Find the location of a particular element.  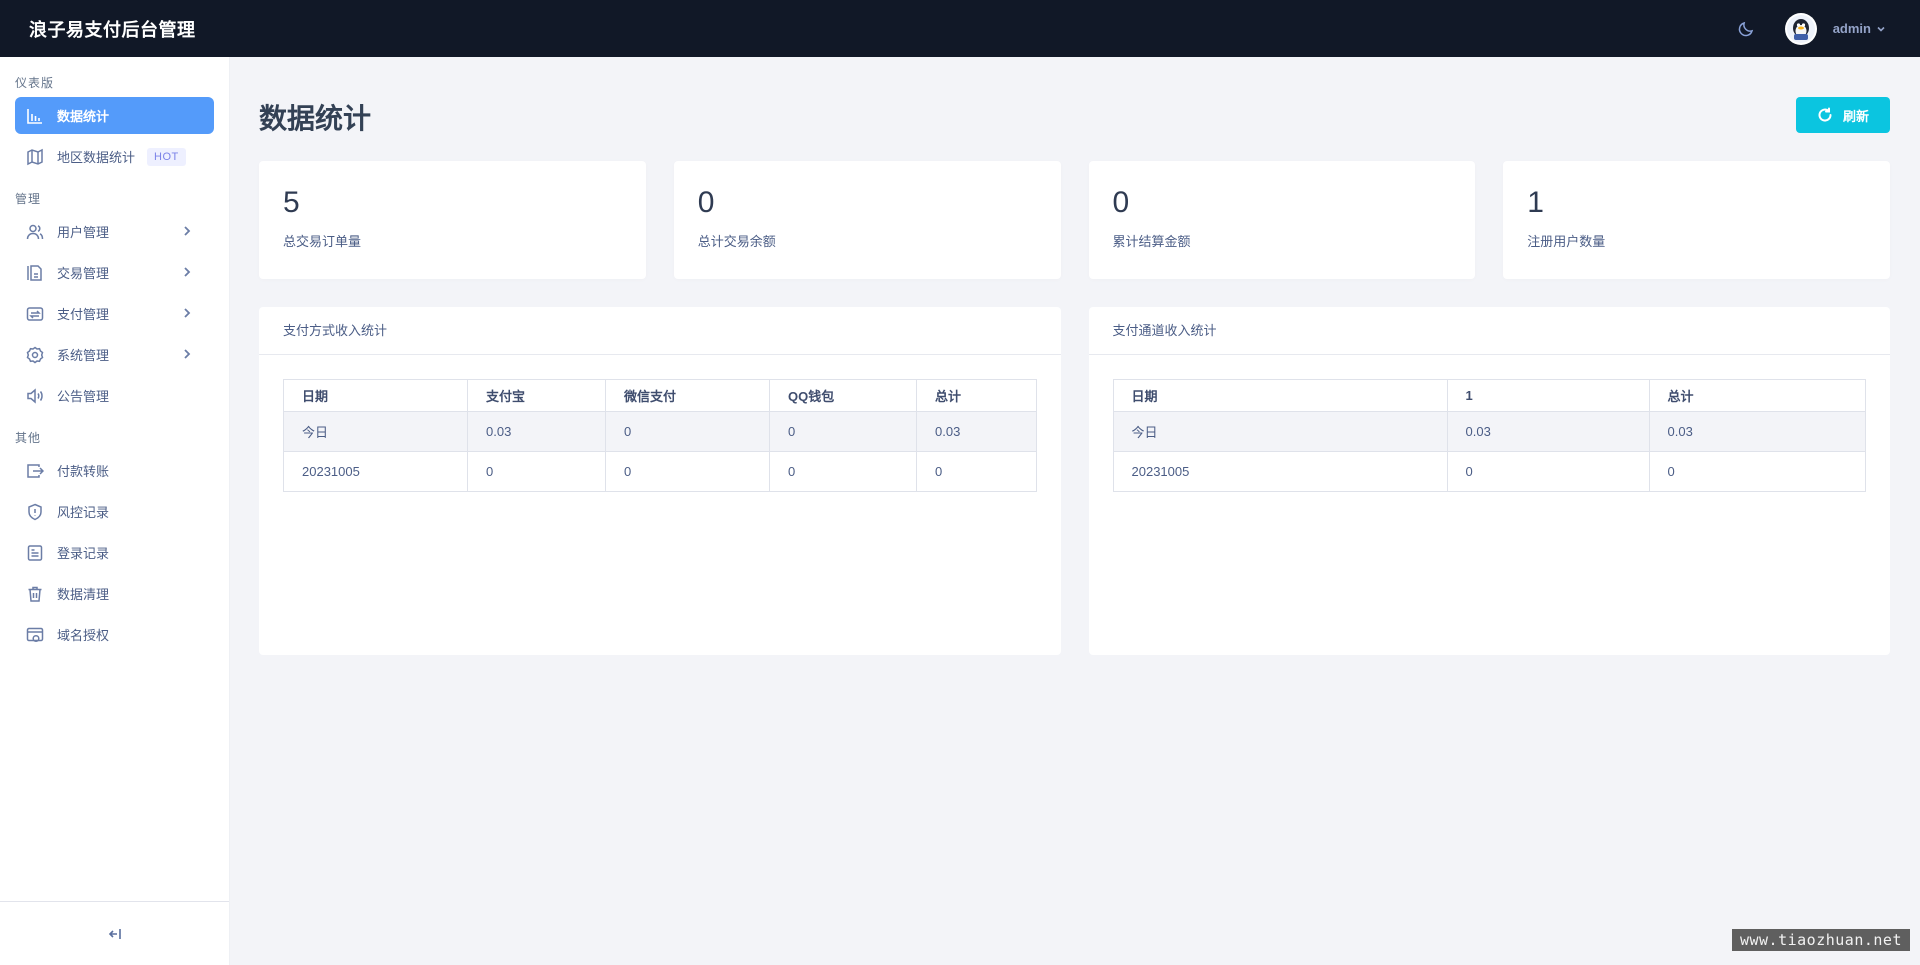

stat-label: 总交易订单量 is located at coordinates (322, 241).